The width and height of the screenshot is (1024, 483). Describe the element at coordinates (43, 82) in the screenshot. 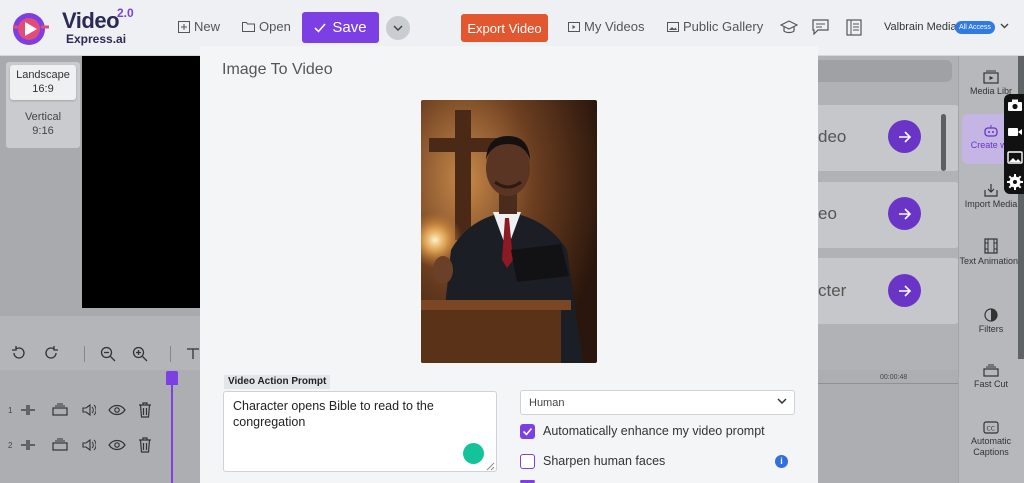

I see `landscape-option: Landscape 16:9` at that location.